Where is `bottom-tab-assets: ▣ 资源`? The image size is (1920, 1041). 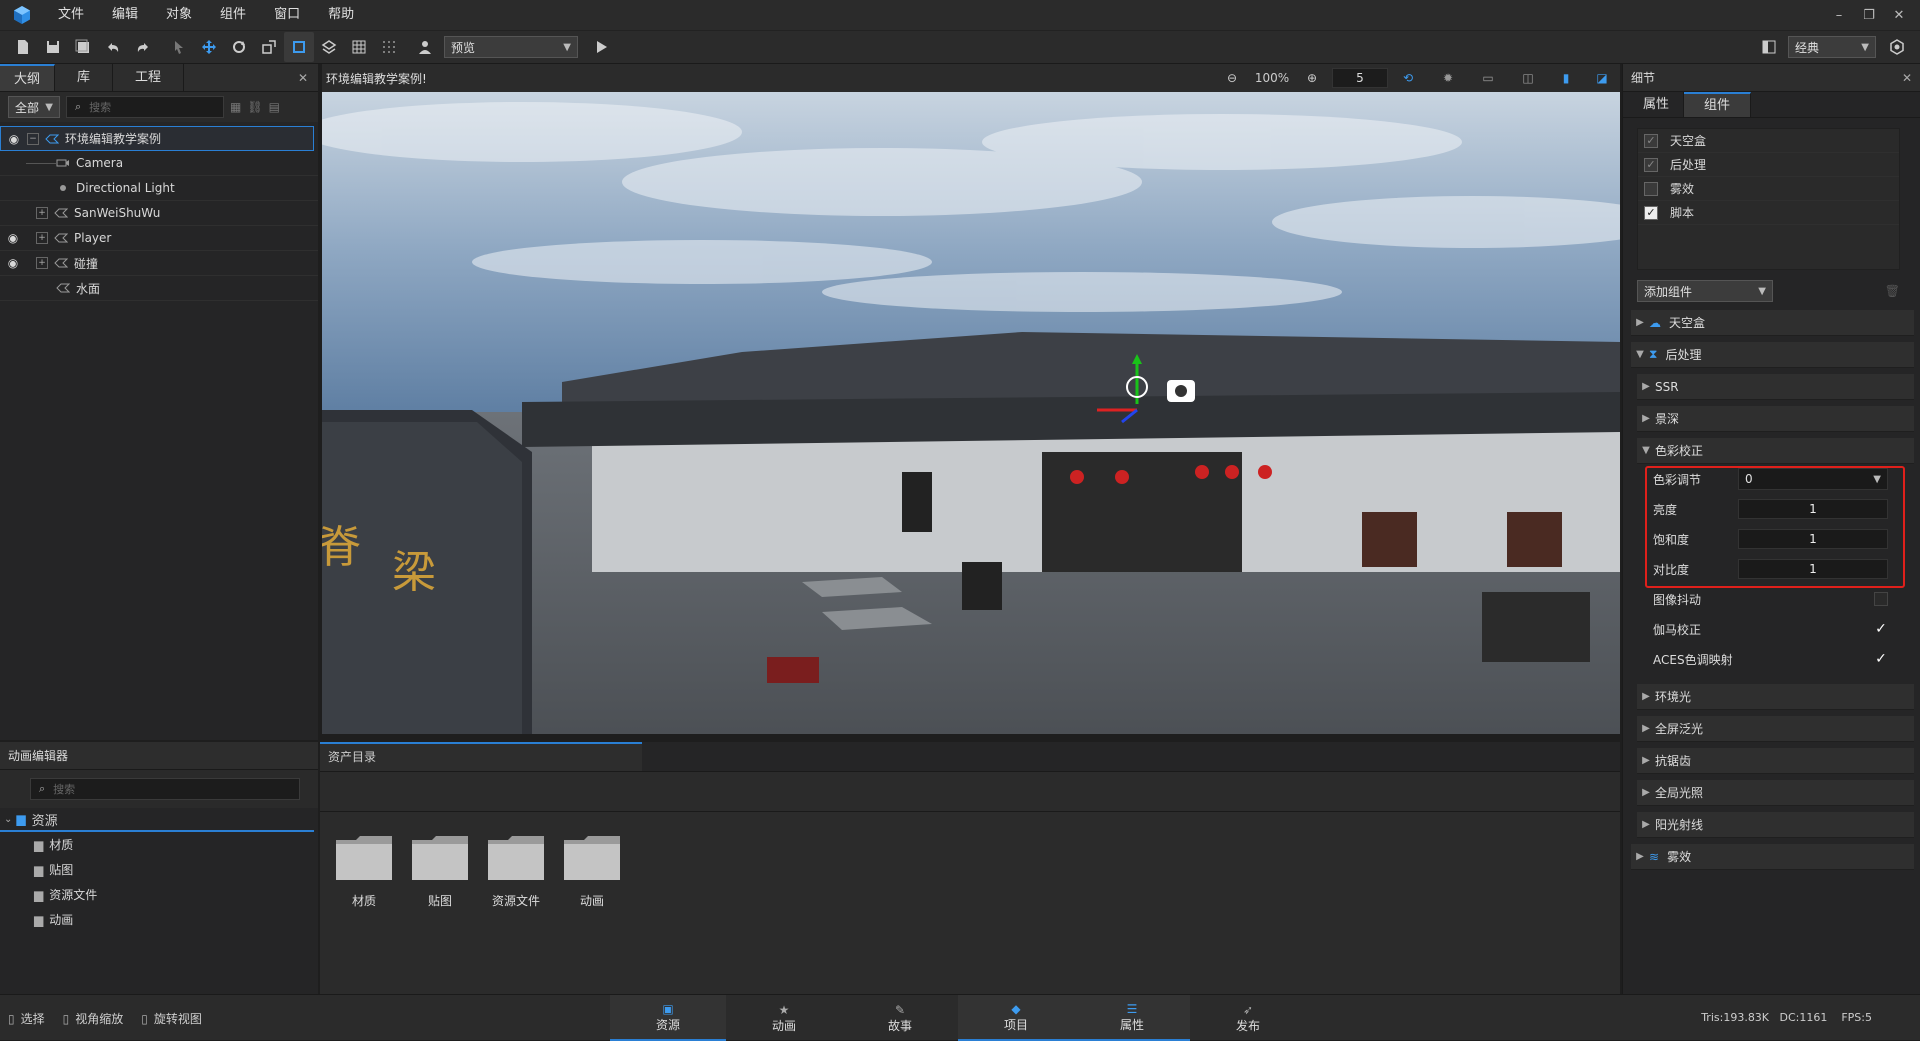 bottom-tab-assets: ▣ 资源 is located at coordinates (668, 1018).